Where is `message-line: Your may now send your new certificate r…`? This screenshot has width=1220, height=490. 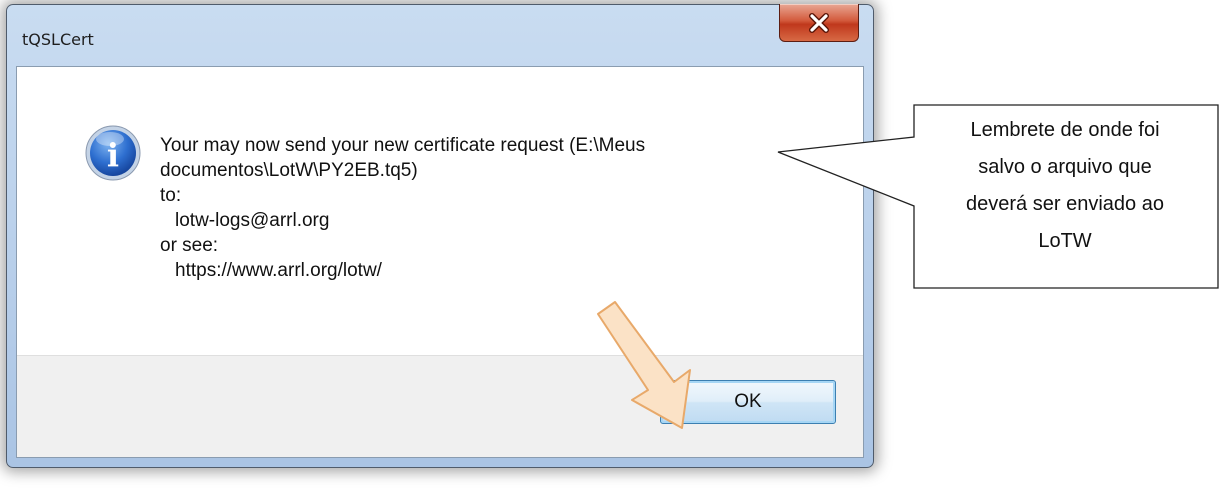
message-line: Your may now send your new certificate r… is located at coordinates (403, 145).